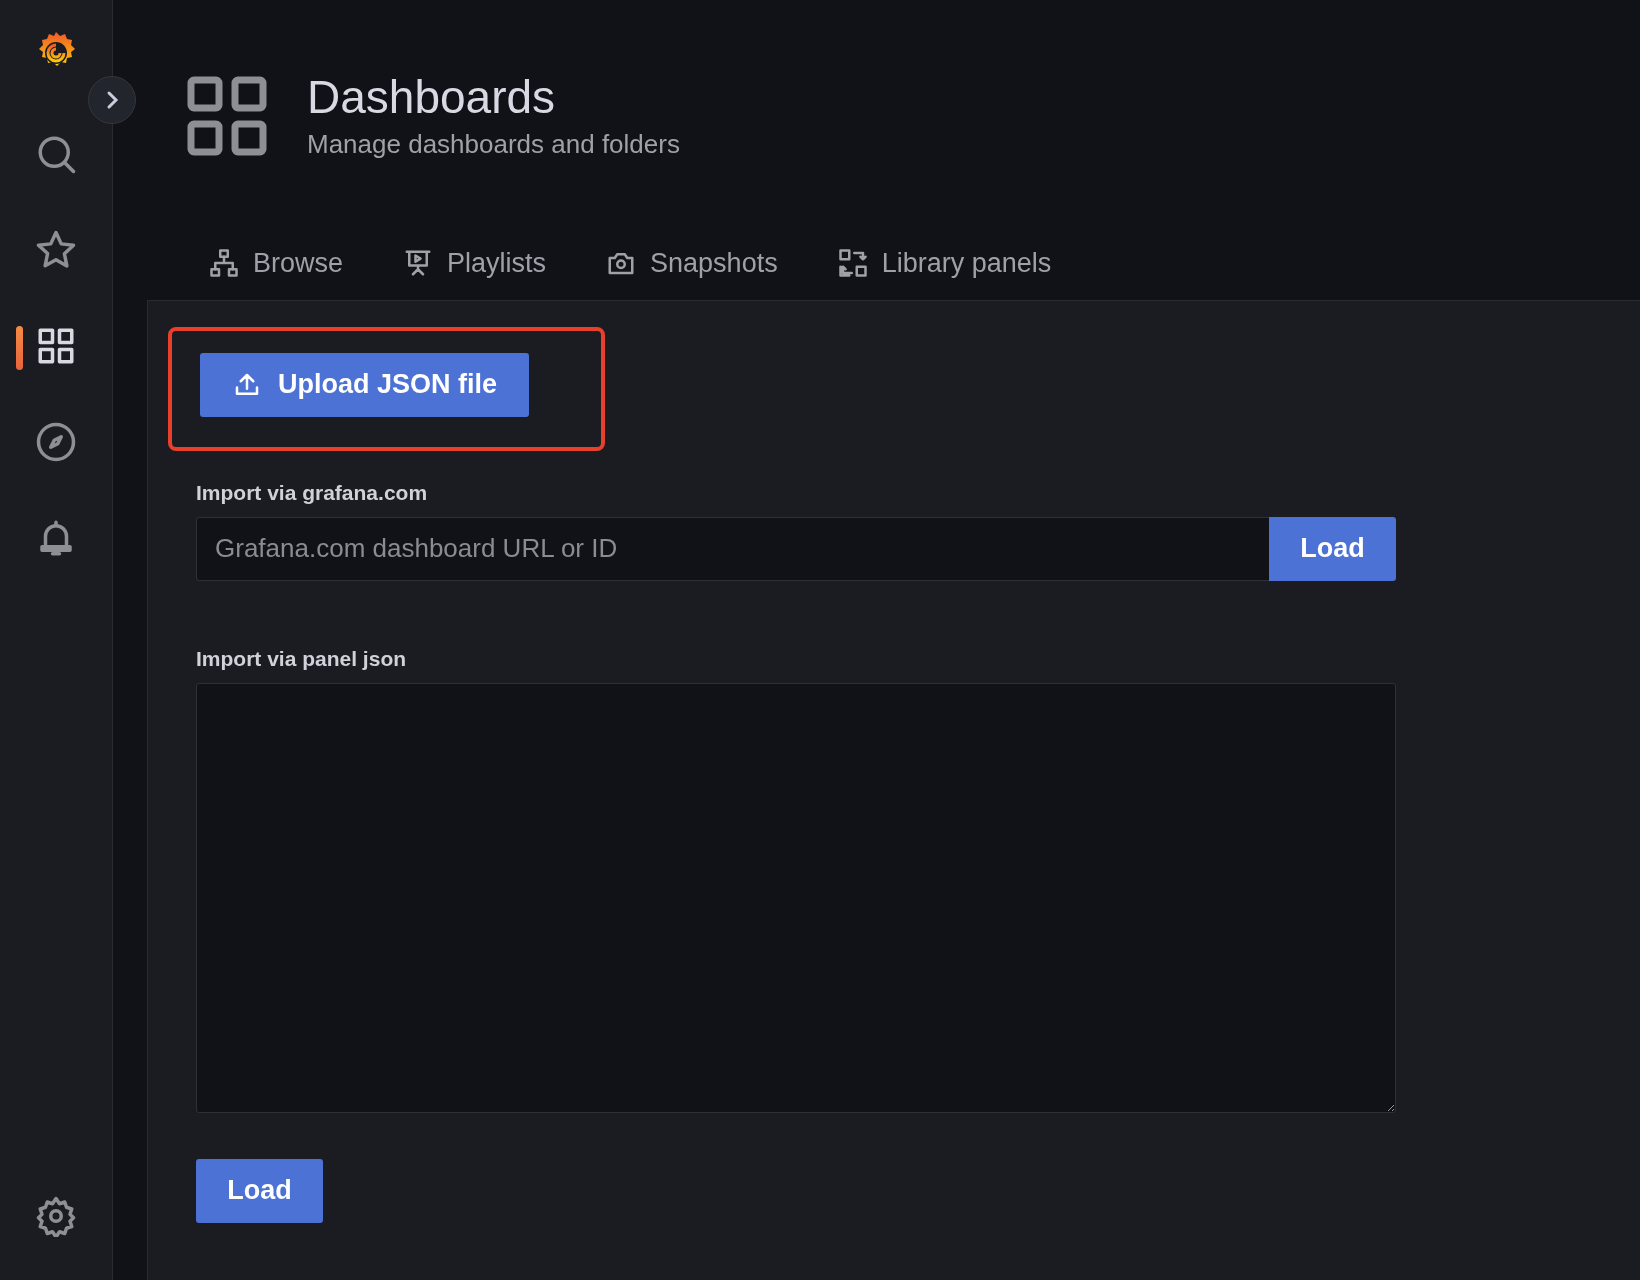  I want to click on expand-button, so click(112, 100).